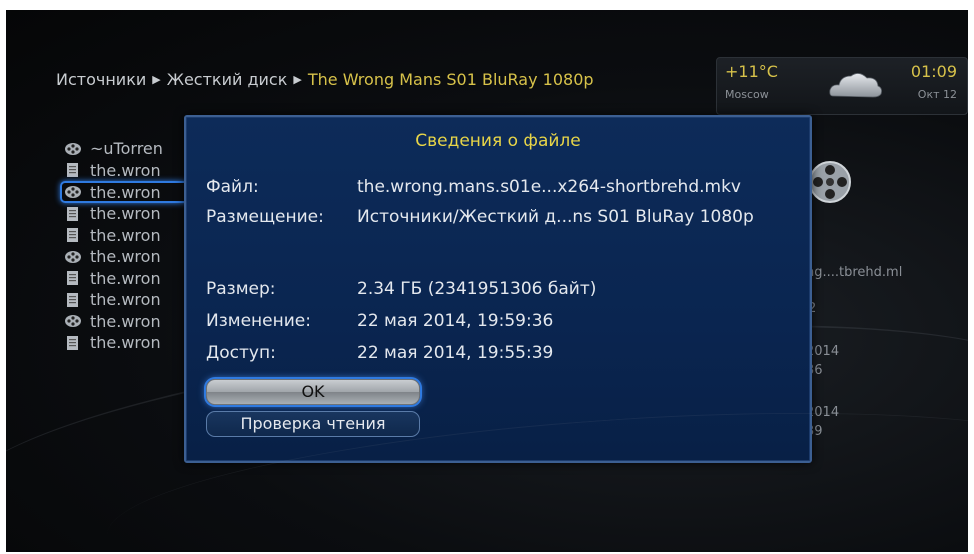 The height and width of the screenshot is (554, 974). Describe the element at coordinates (455, 321) in the screenshot. I see `modified-value: 22 мая 2014, 19:59:36` at that location.